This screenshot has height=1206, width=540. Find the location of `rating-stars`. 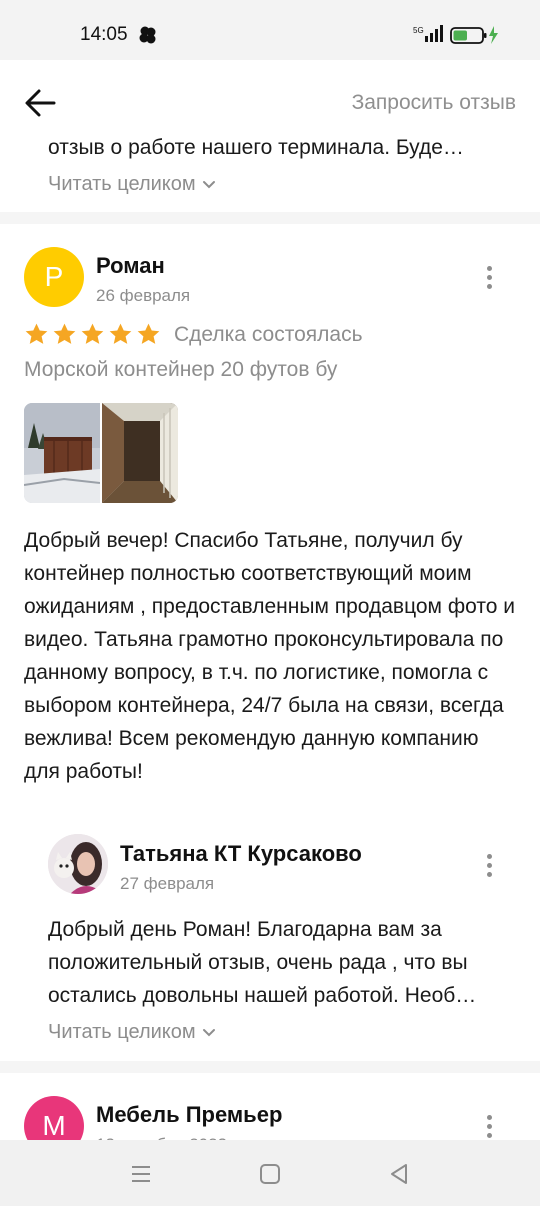

rating-stars is located at coordinates (92, 334).